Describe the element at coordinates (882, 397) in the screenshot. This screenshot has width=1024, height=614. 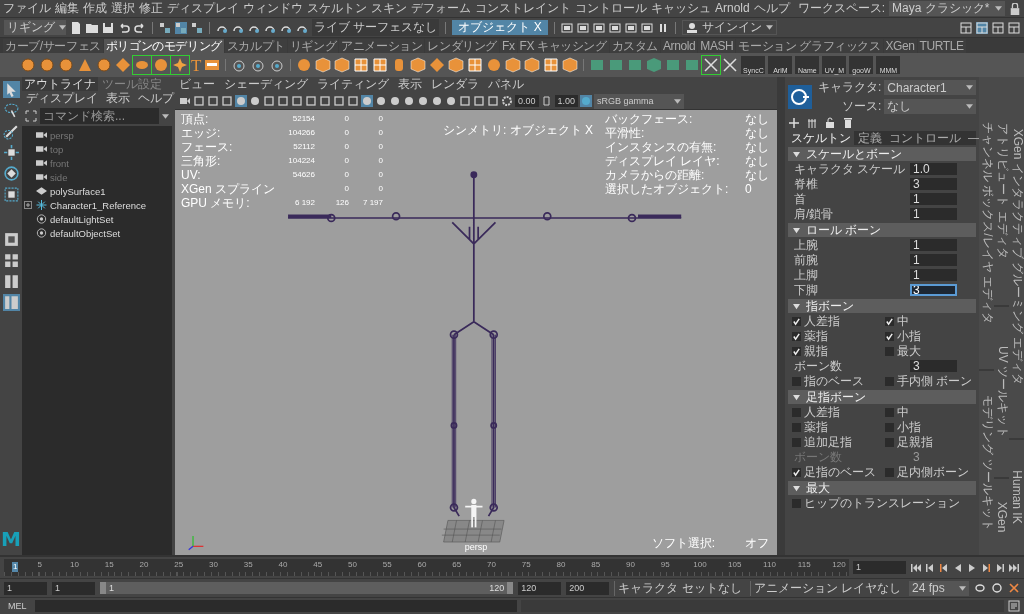
I see `section-header: 足指ボーン` at that location.